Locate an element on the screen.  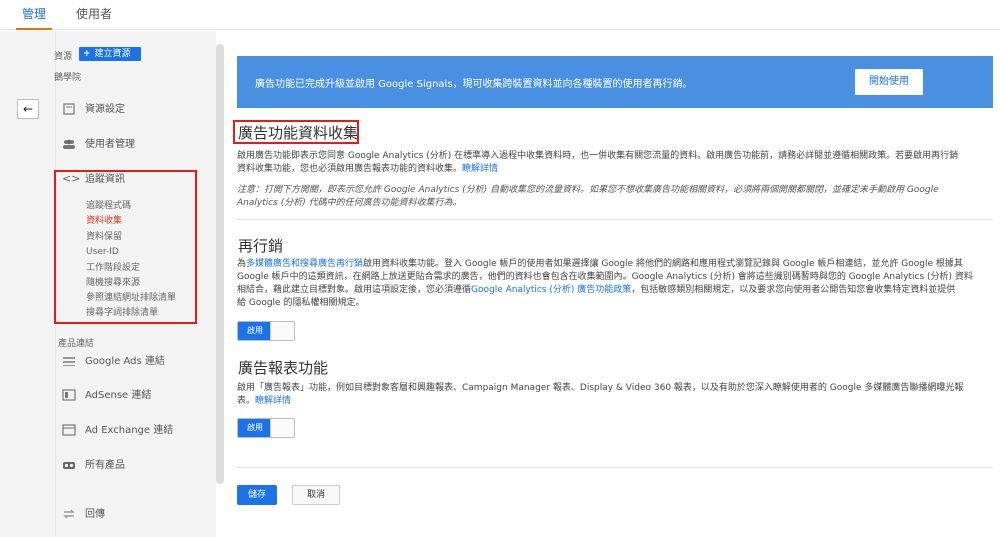
create-resource-button: + 建立資源 is located at coordinates (110, 54).